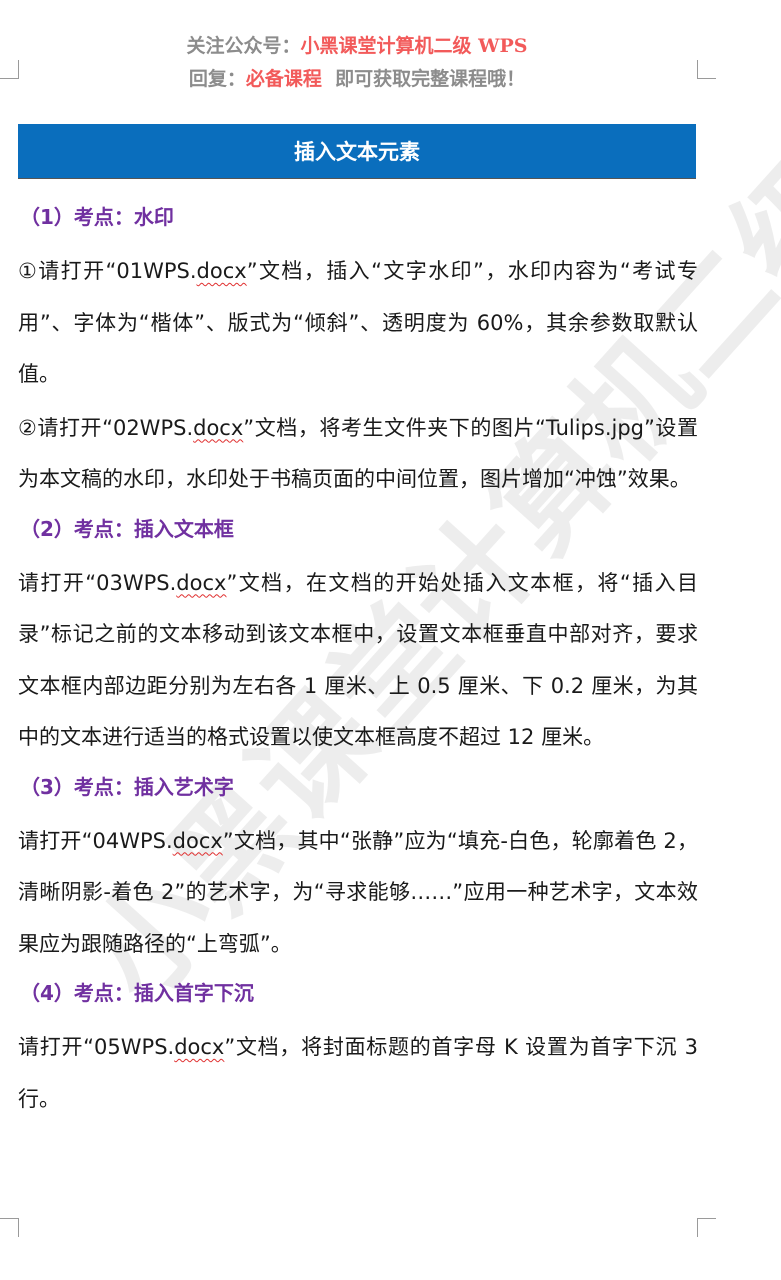  What do you see at coordinates (97, 217) in the screenshot?
I see `section-heading: （1）考点：水印` at bounding box center [97, 217].